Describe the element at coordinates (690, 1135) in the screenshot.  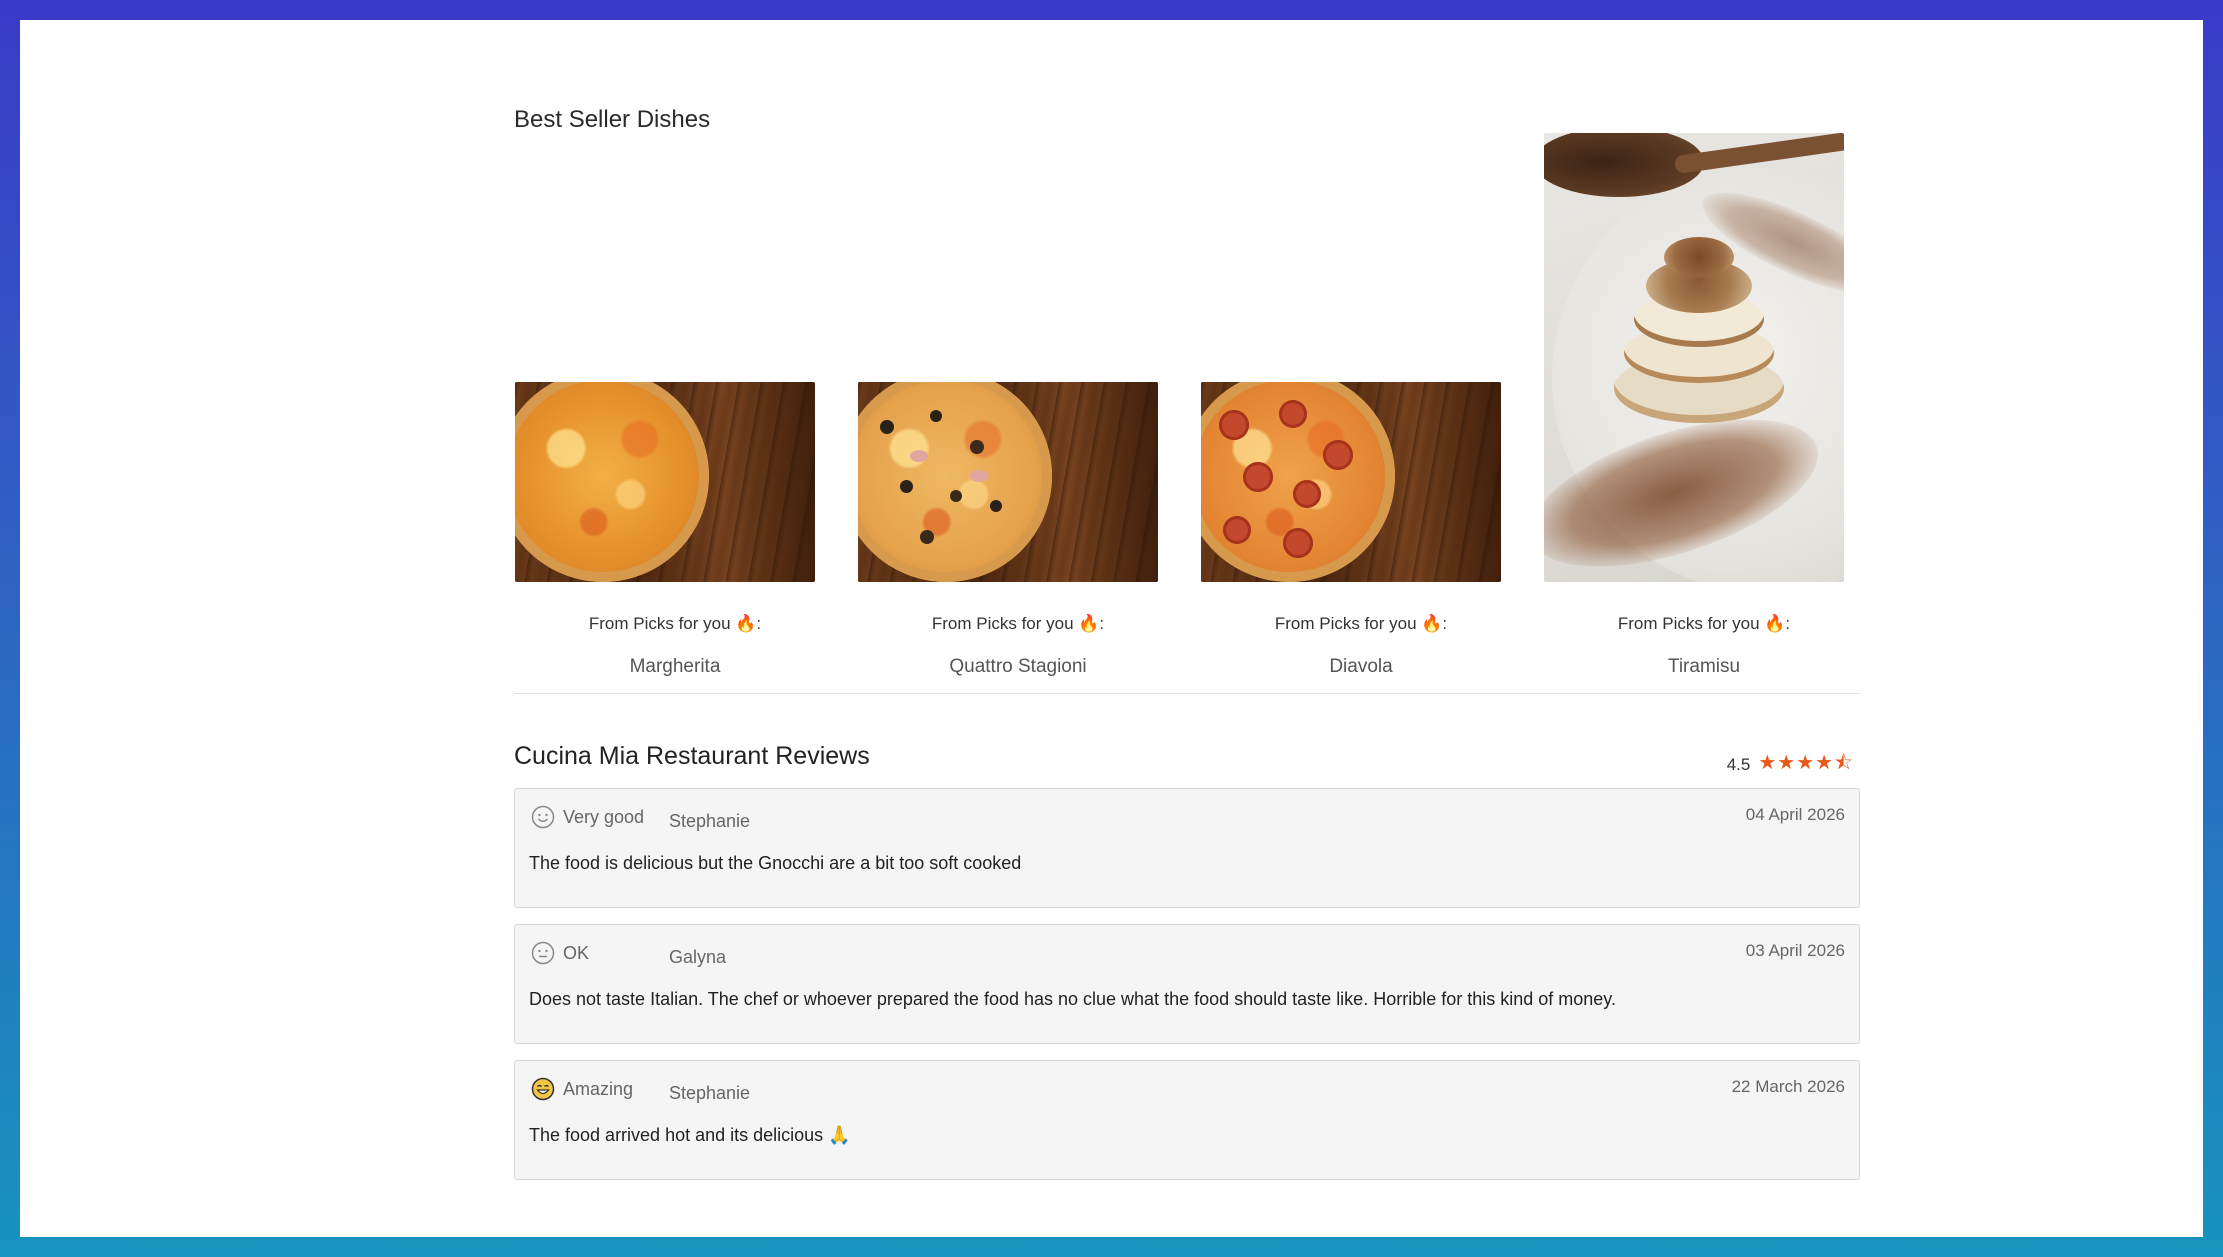
I see `review-text: The food arrived hot and its delicious 🙏` at that location.